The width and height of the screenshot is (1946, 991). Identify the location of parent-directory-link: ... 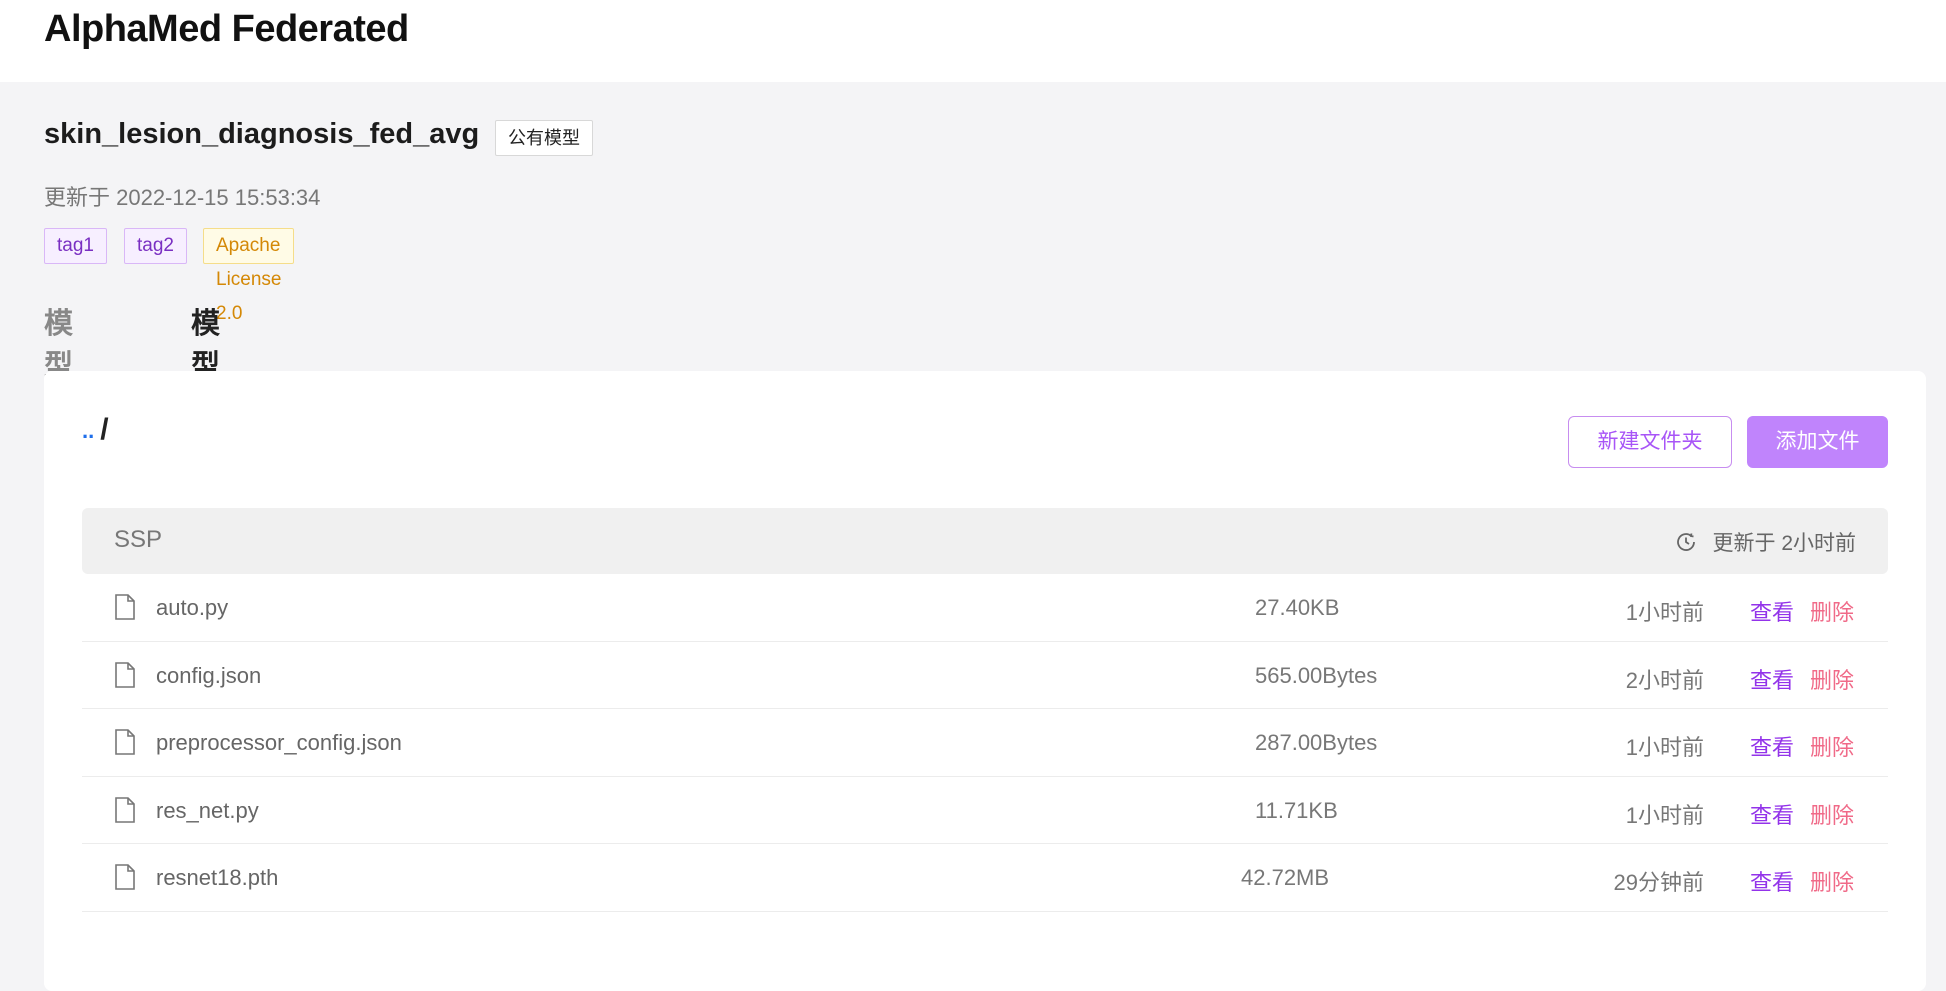
(88, 430).